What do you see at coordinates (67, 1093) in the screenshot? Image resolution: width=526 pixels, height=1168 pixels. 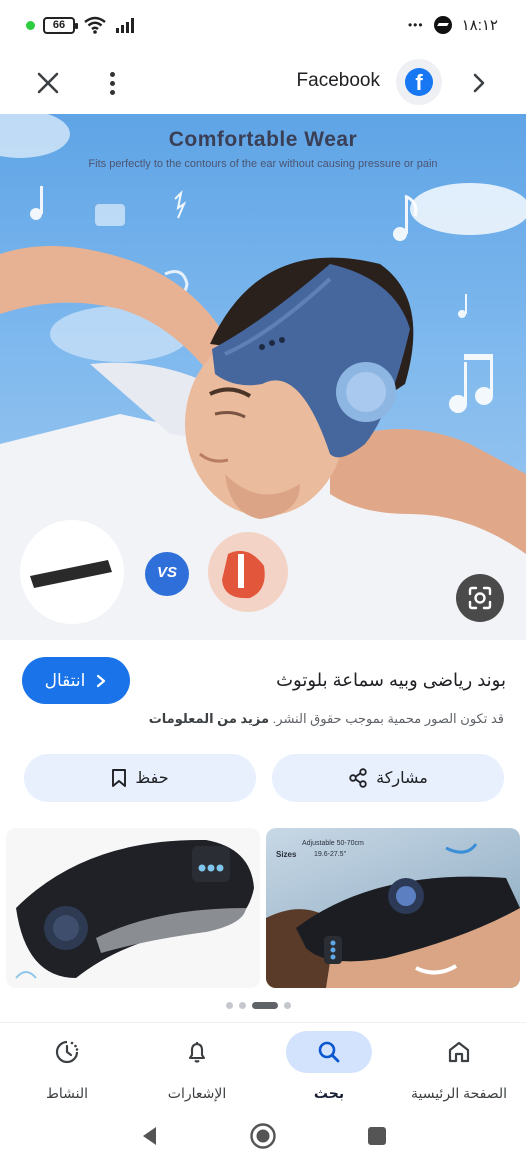 I see `nav-activity-label: النشاط` at bounding box center [67, 1093].